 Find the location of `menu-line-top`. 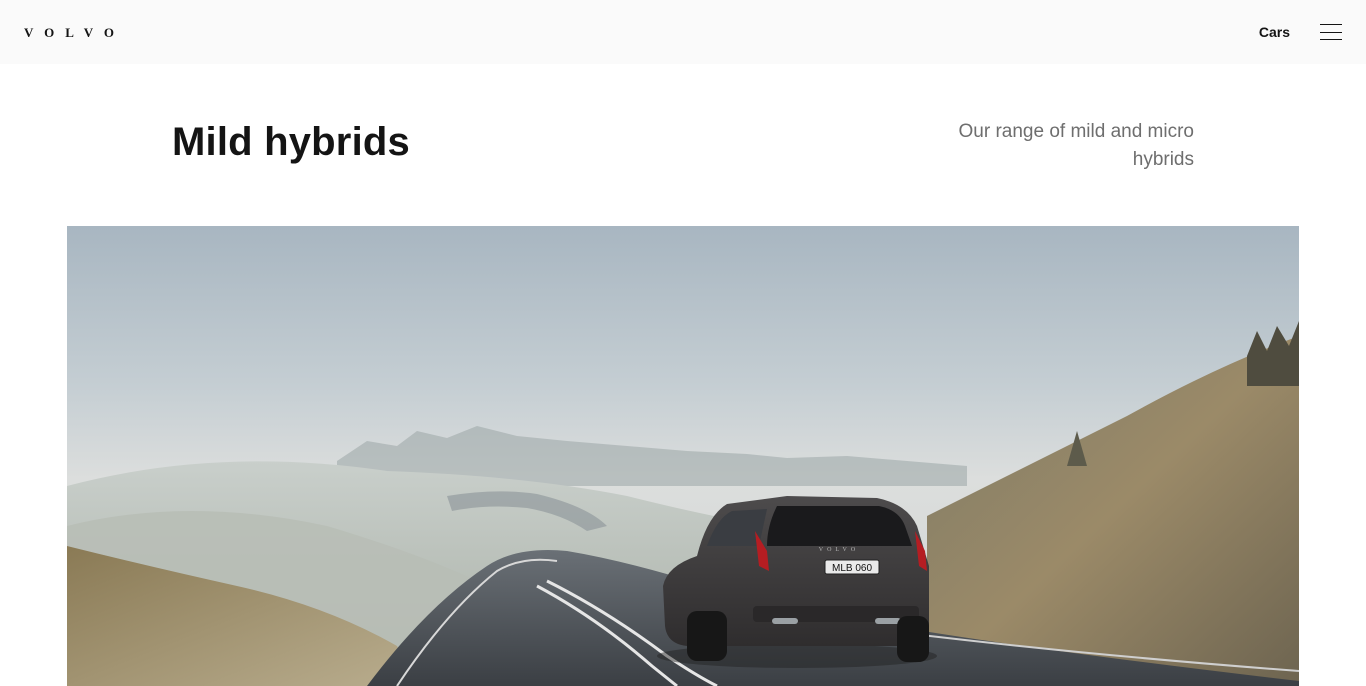

menu-line-top is located at coordinates (1331, 24).